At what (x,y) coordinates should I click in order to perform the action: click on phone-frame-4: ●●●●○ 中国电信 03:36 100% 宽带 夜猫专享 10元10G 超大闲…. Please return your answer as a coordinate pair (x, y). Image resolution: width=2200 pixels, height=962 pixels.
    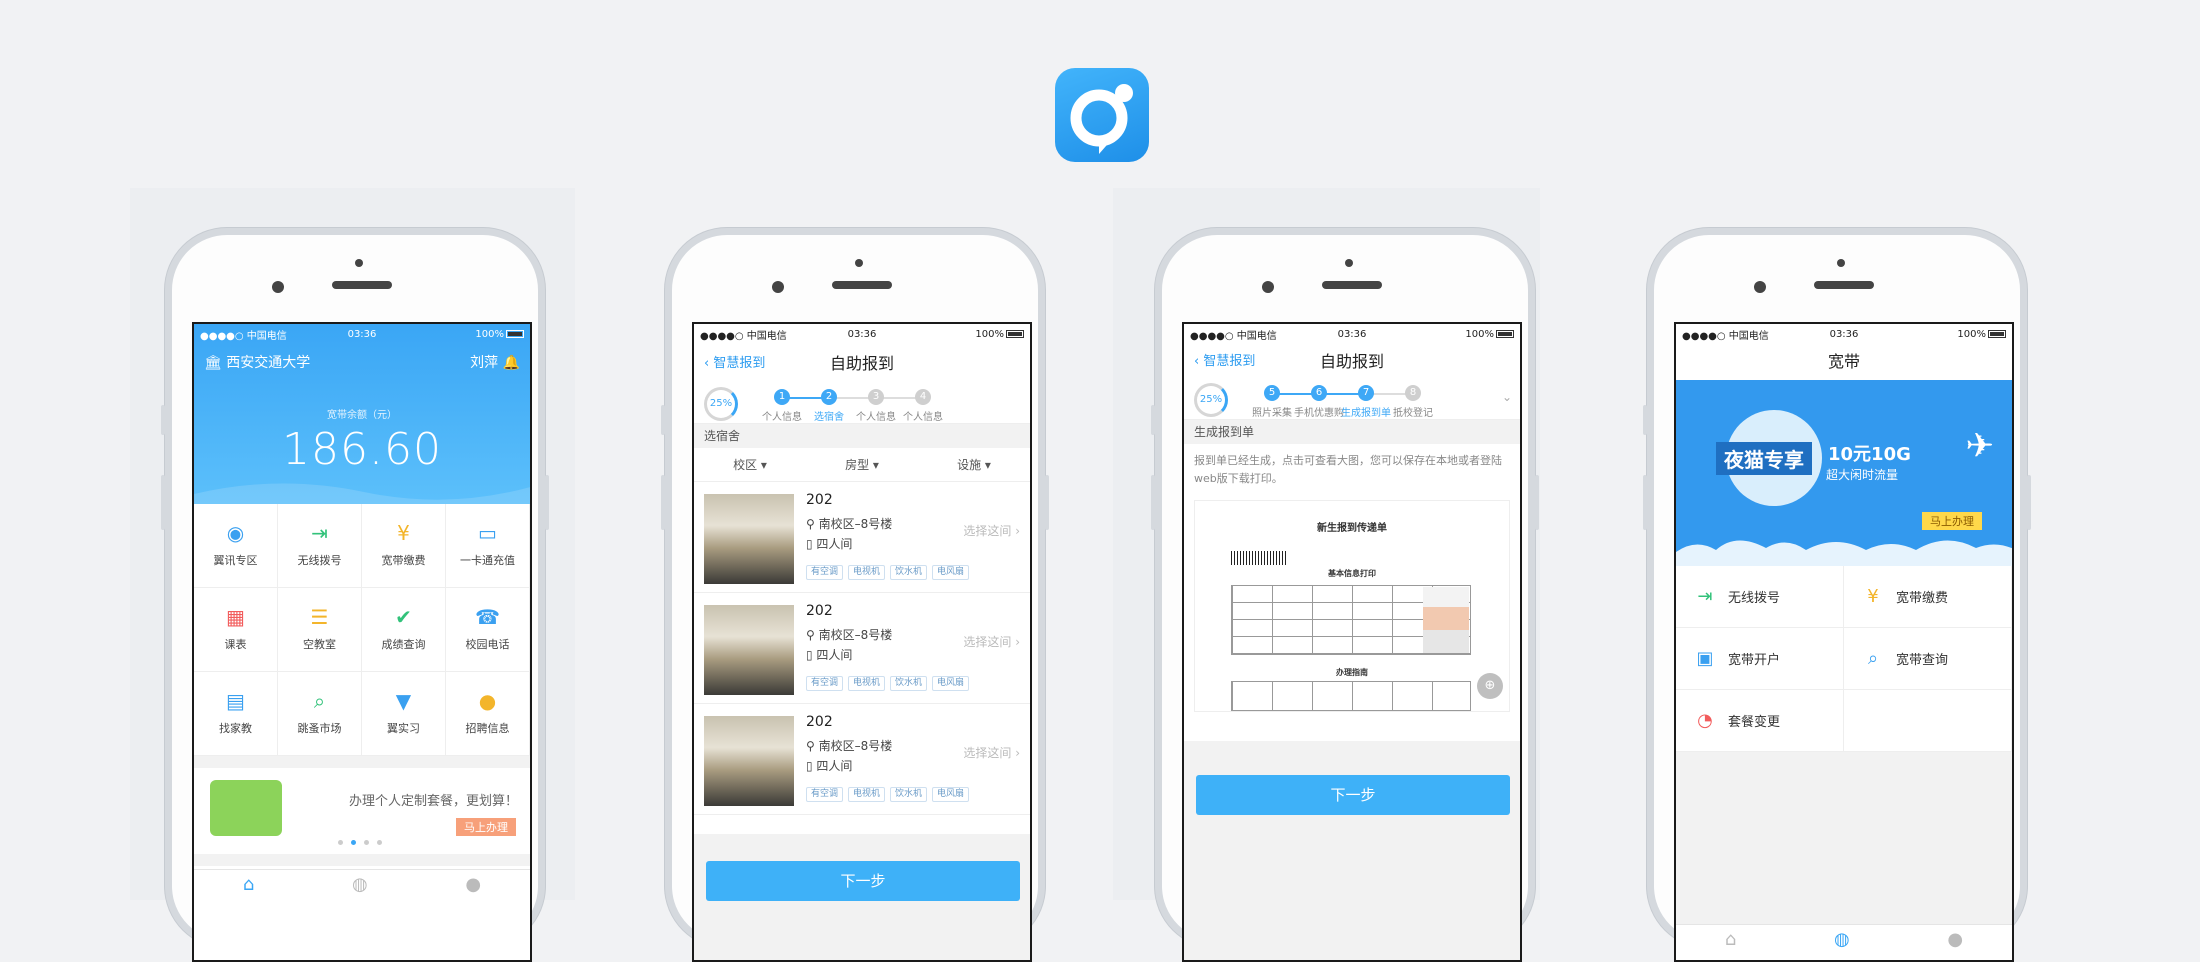
    Looking at the image, I should click on (1837, 595).